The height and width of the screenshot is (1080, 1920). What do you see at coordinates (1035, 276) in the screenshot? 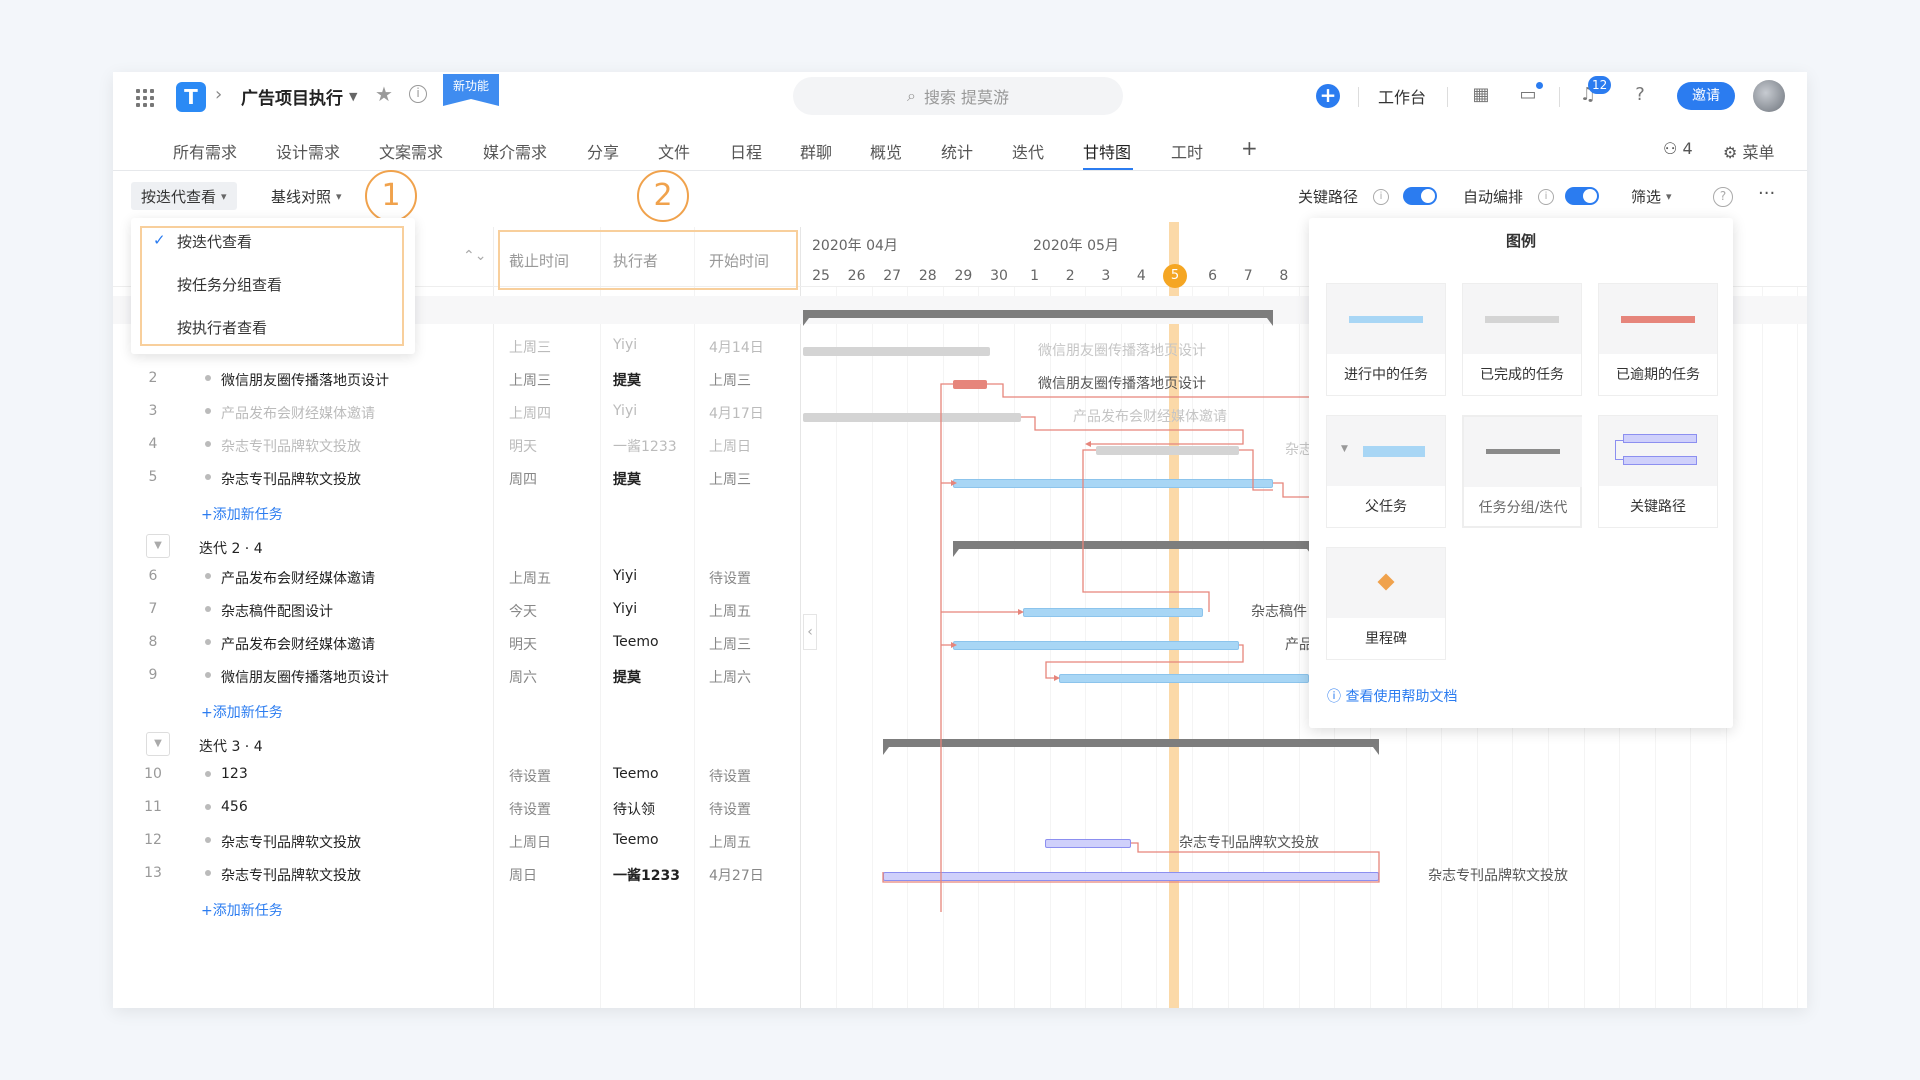
I see `day-label: 1` at bounding box center [1035, 276].